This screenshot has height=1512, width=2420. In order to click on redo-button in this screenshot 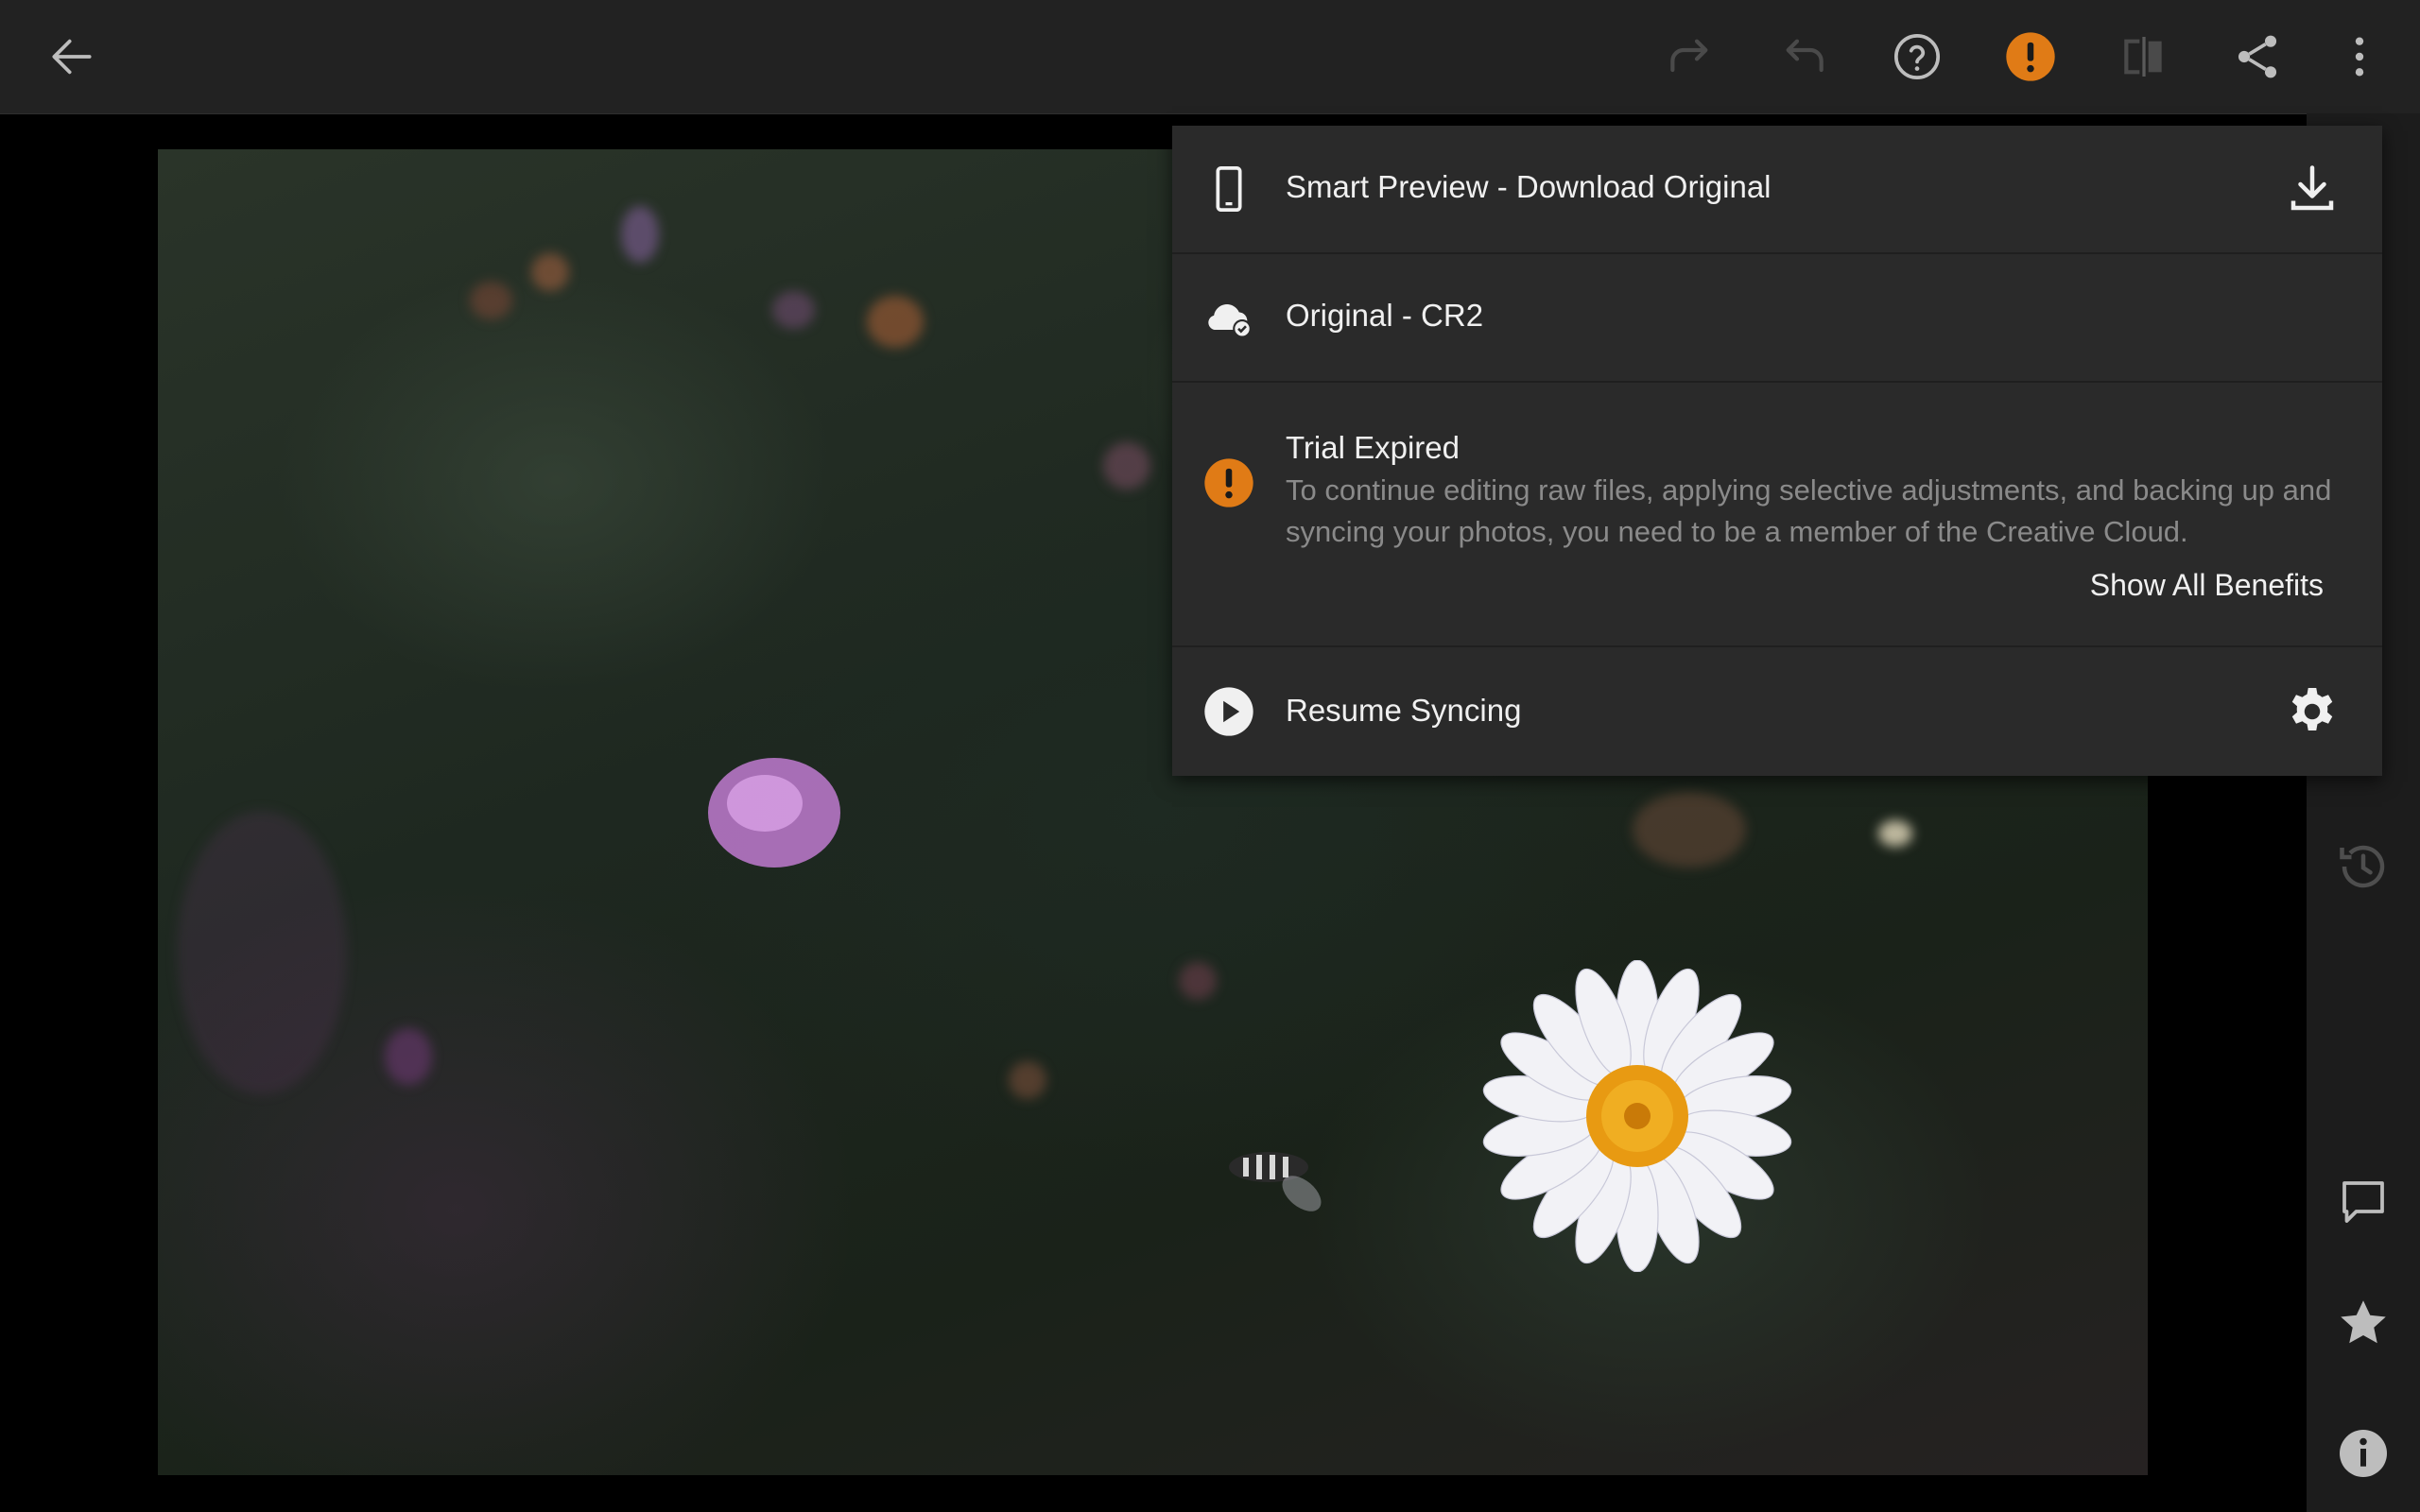, I will do `click(1690, 57)`.